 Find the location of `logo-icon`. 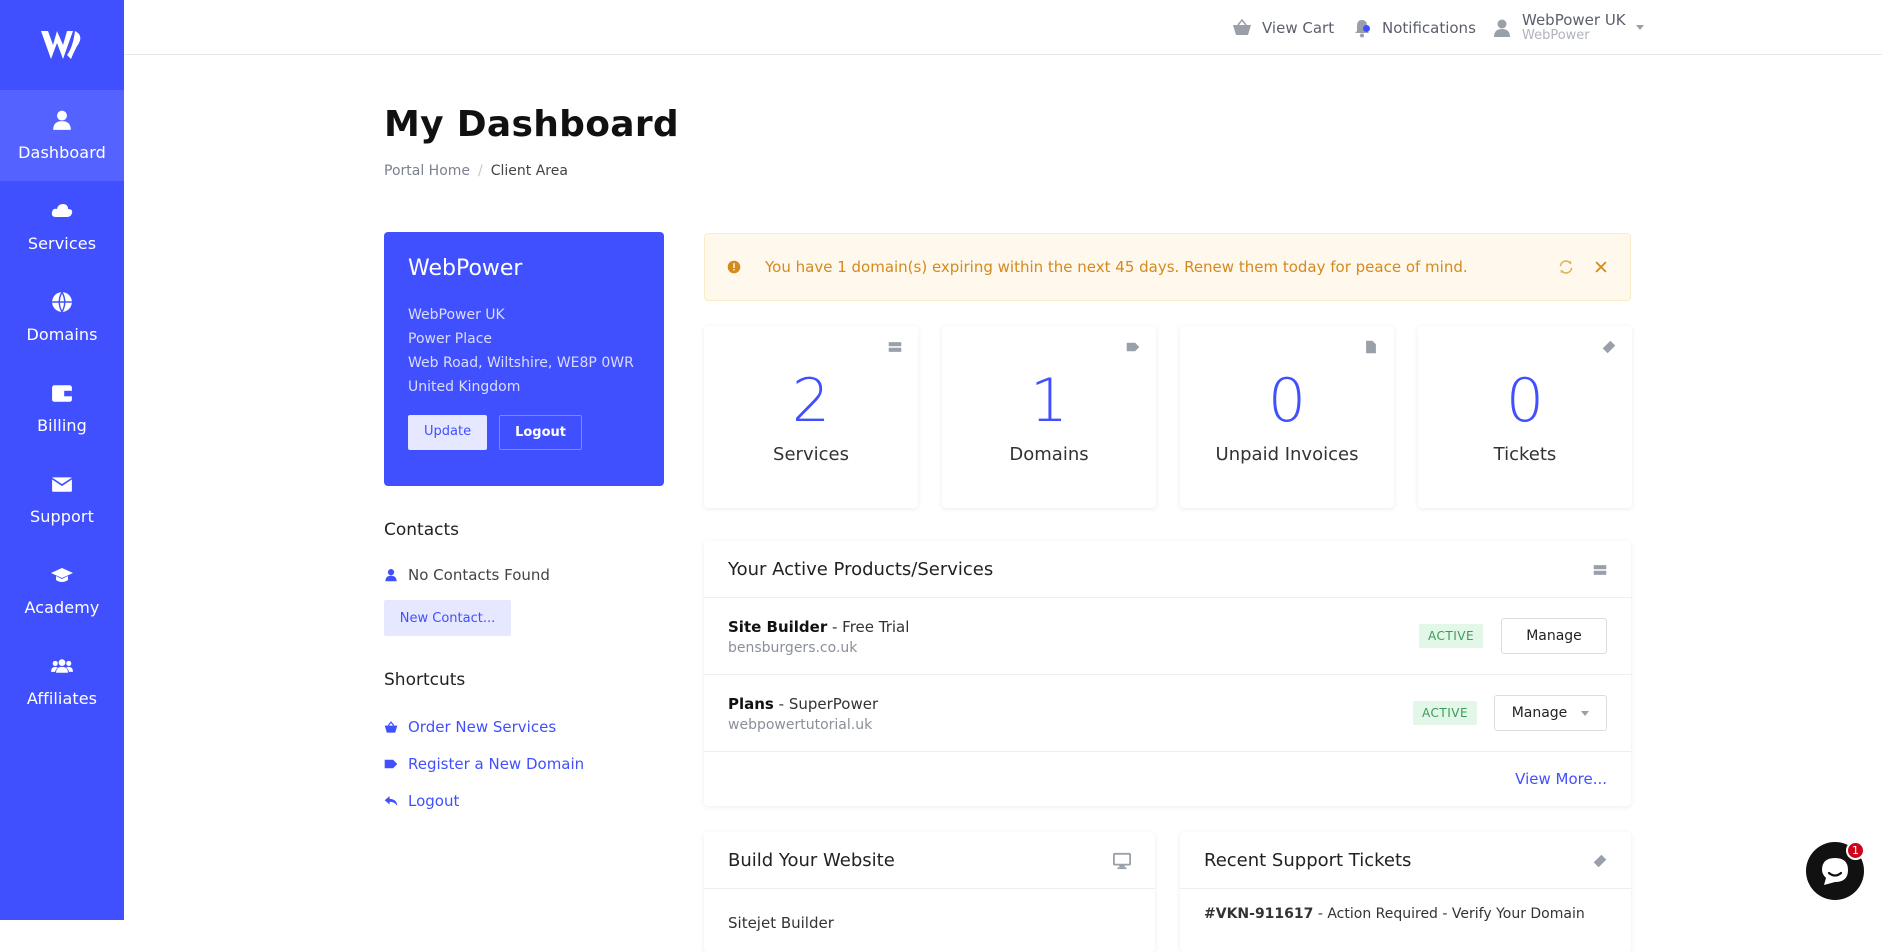

logo-icon is located at coordinates (61, 45).